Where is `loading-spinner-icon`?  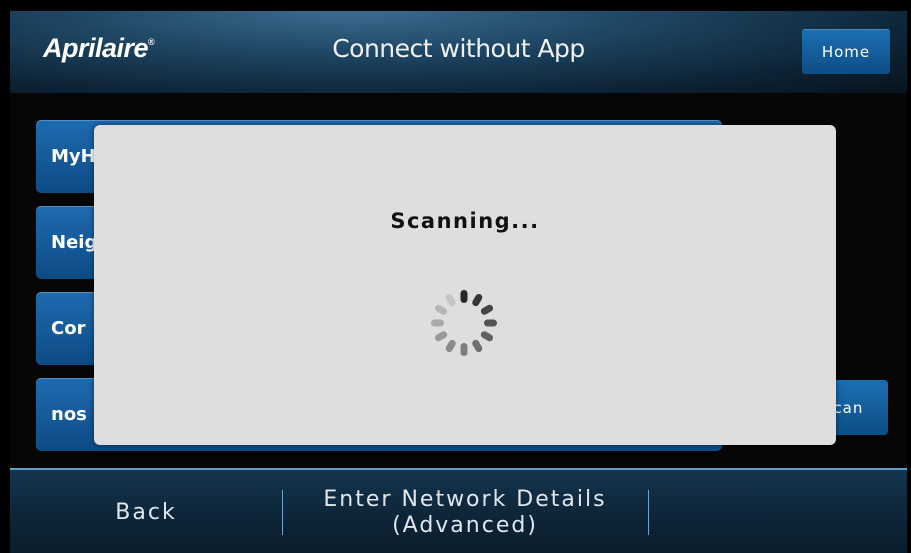
loading-spinner-icon is located at coordinates (464, 323).